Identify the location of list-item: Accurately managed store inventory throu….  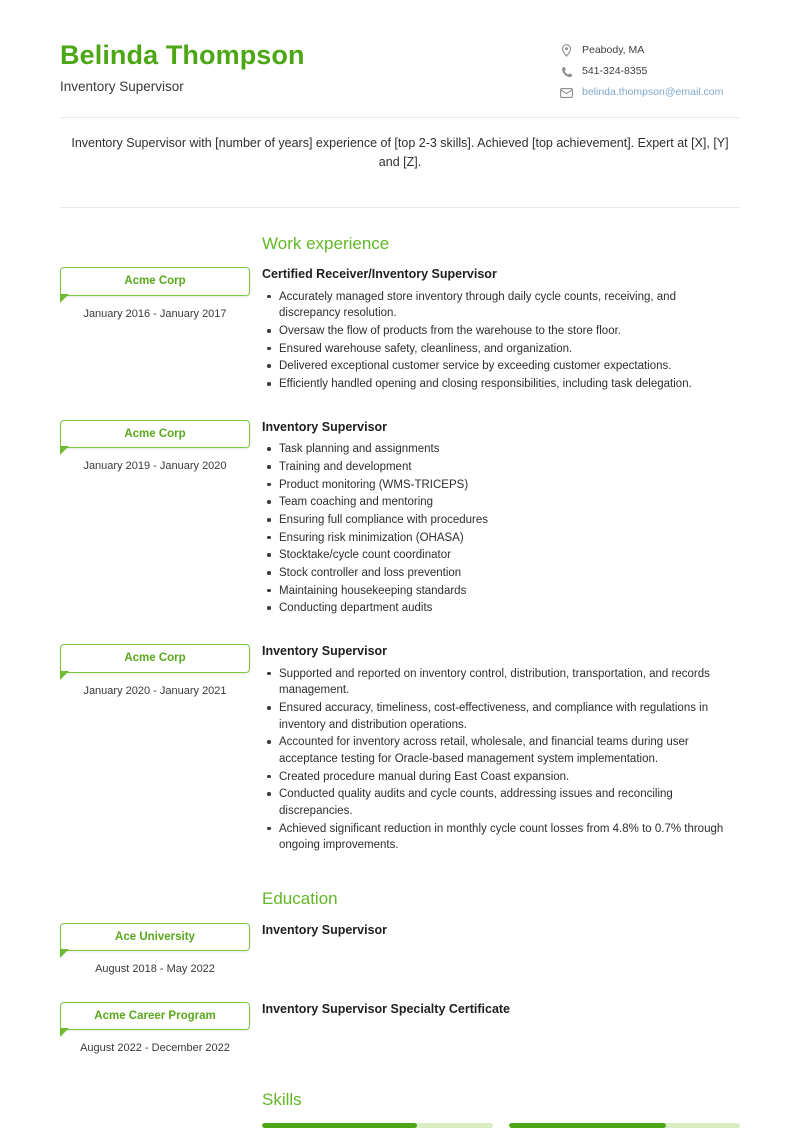
(503, 305).